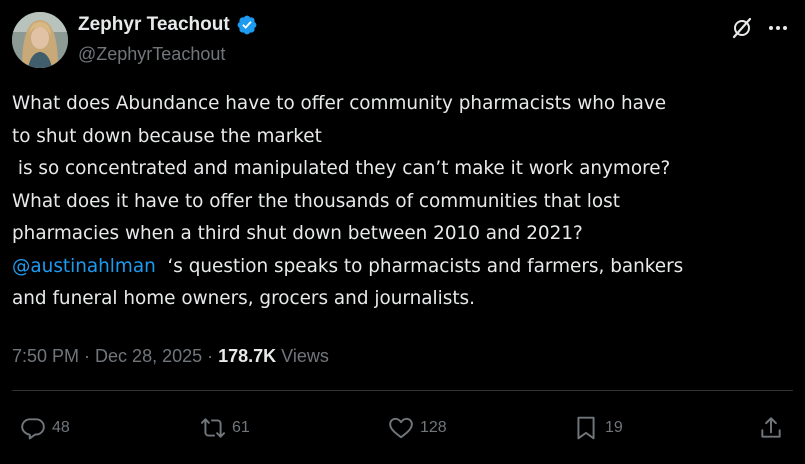  Describe the element at coordinates (401, 428) in the screenshot. I see `like-icon` at that location.